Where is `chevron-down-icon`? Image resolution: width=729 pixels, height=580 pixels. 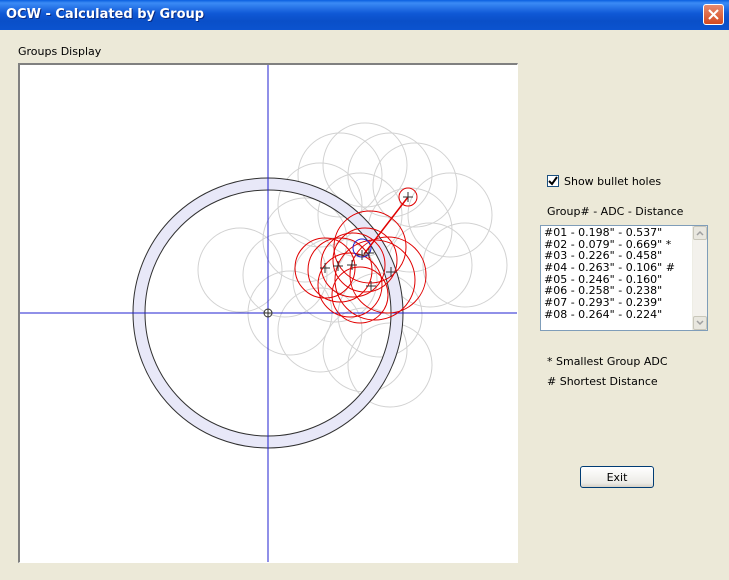
chevron-down-icon is located at coordinates (700, 323).